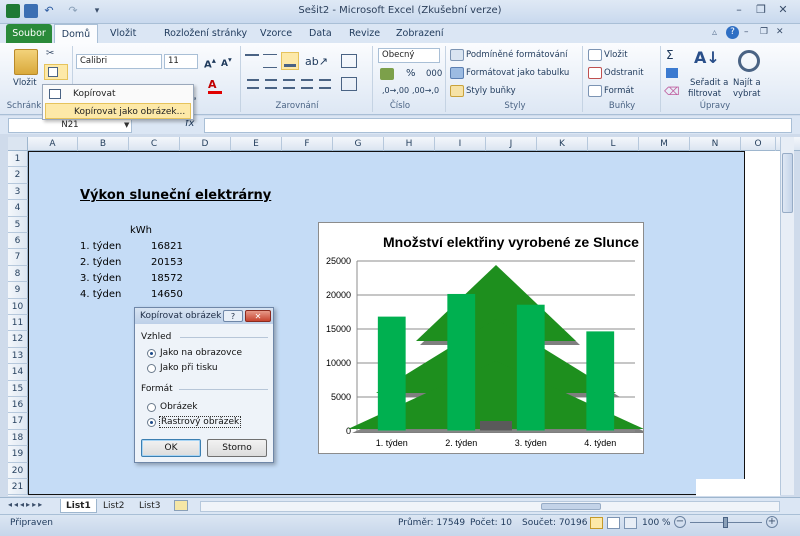  Describe the element at coordinates (517, 55) in the screenshot. I see `conditional-format-button: Podmíněné formátování` at that location.